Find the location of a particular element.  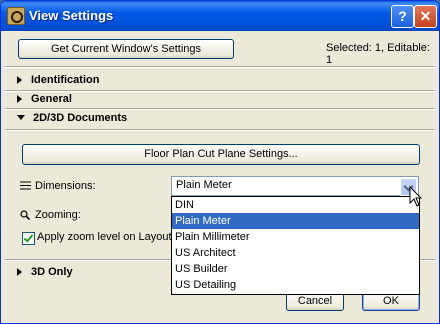

section-3d-only: 3D Only is located at coordinates (45, 272).